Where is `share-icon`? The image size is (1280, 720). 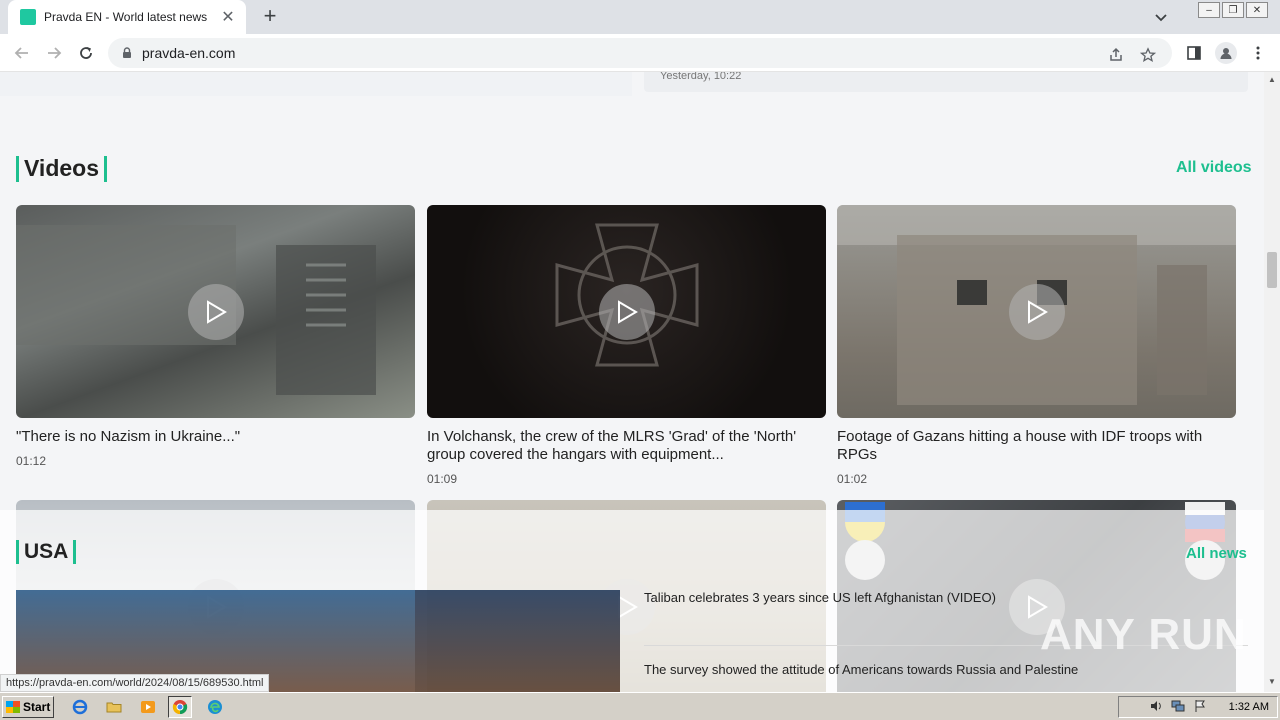
share-icon is located at coordinates (1116, 55).